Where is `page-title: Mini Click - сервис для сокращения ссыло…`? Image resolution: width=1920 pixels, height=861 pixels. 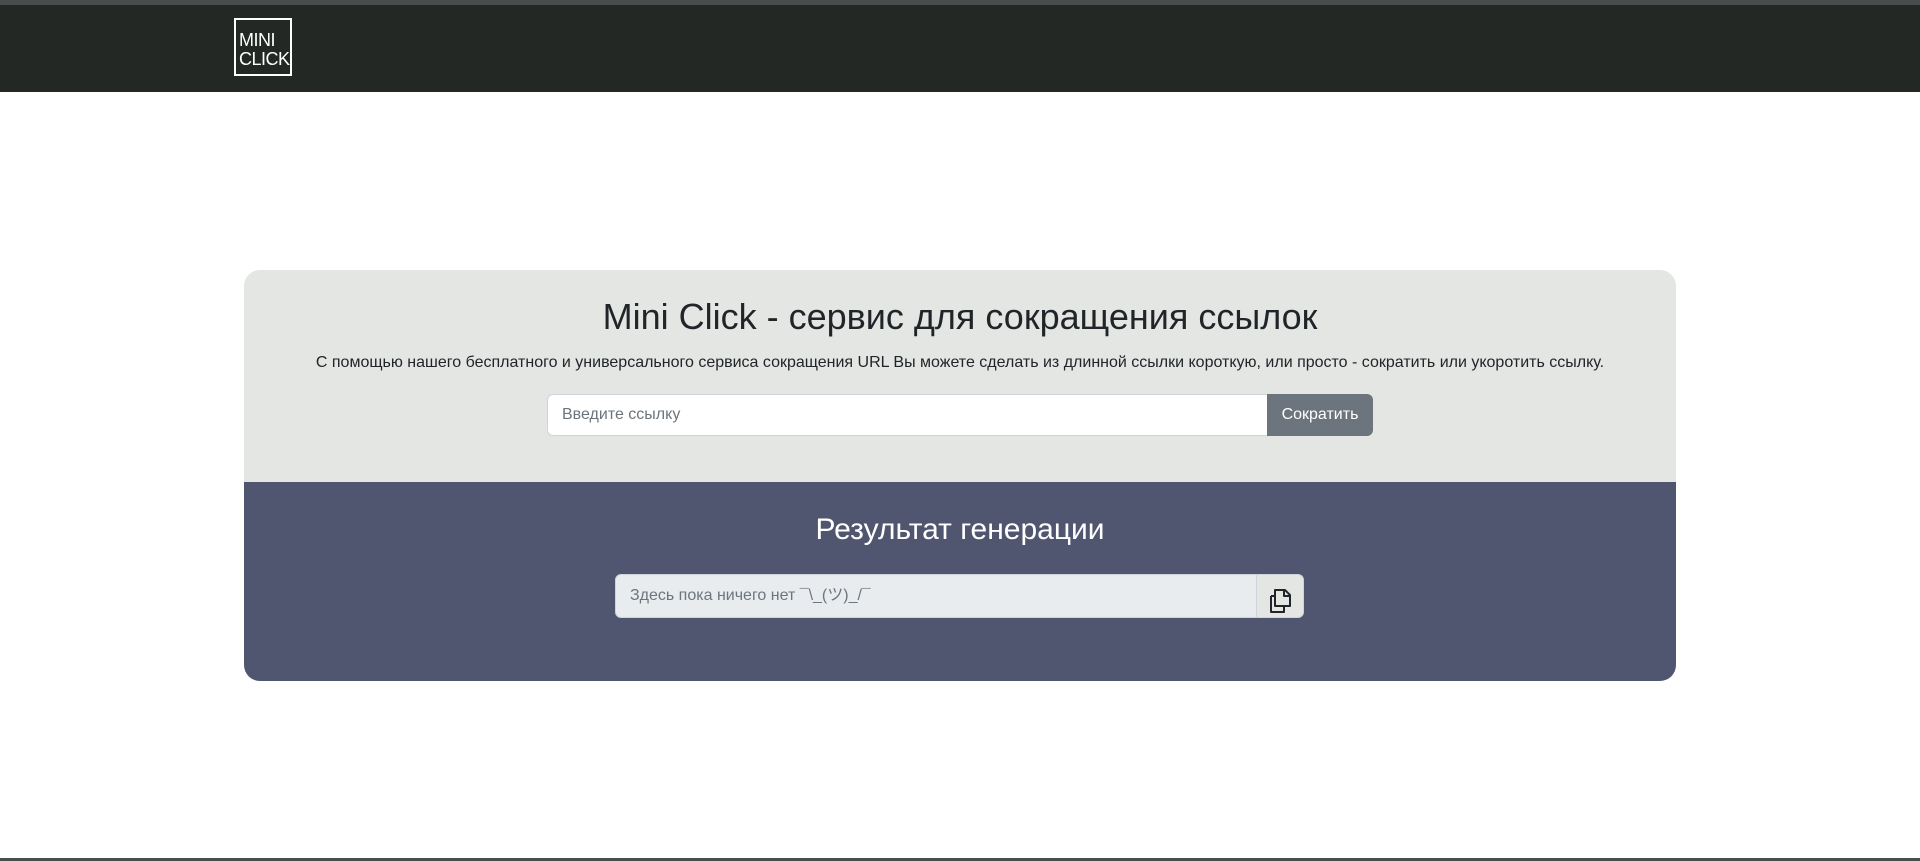
page-title: Mini Click - сервис для сокращения ссыло… is located at coordinates (960, 316).